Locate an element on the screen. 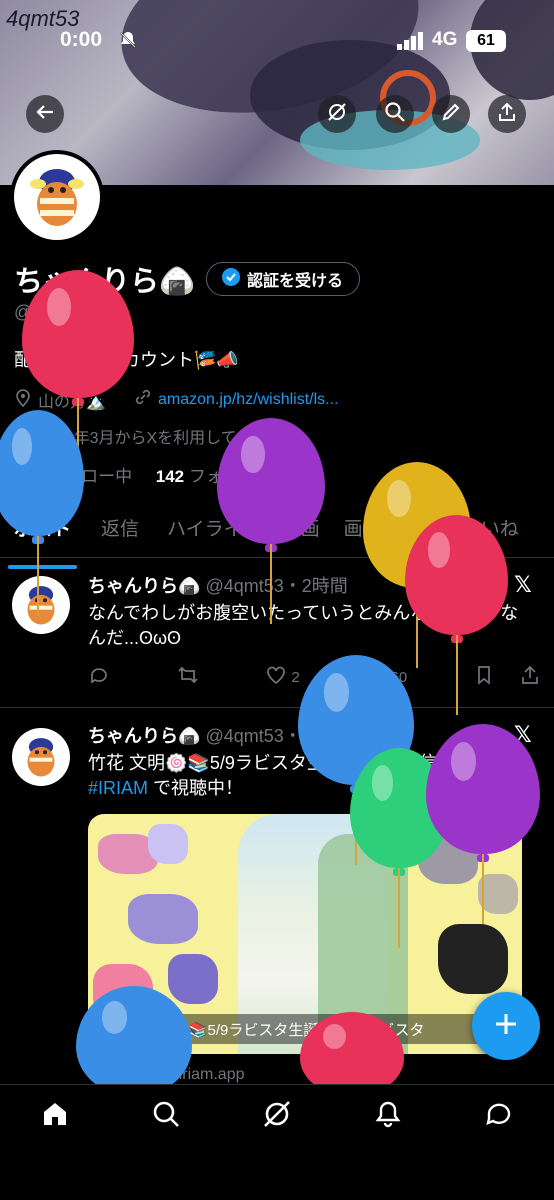 The height and width of the screenshot is (1200, 554). reply-button is located at coordinates (99, 677).